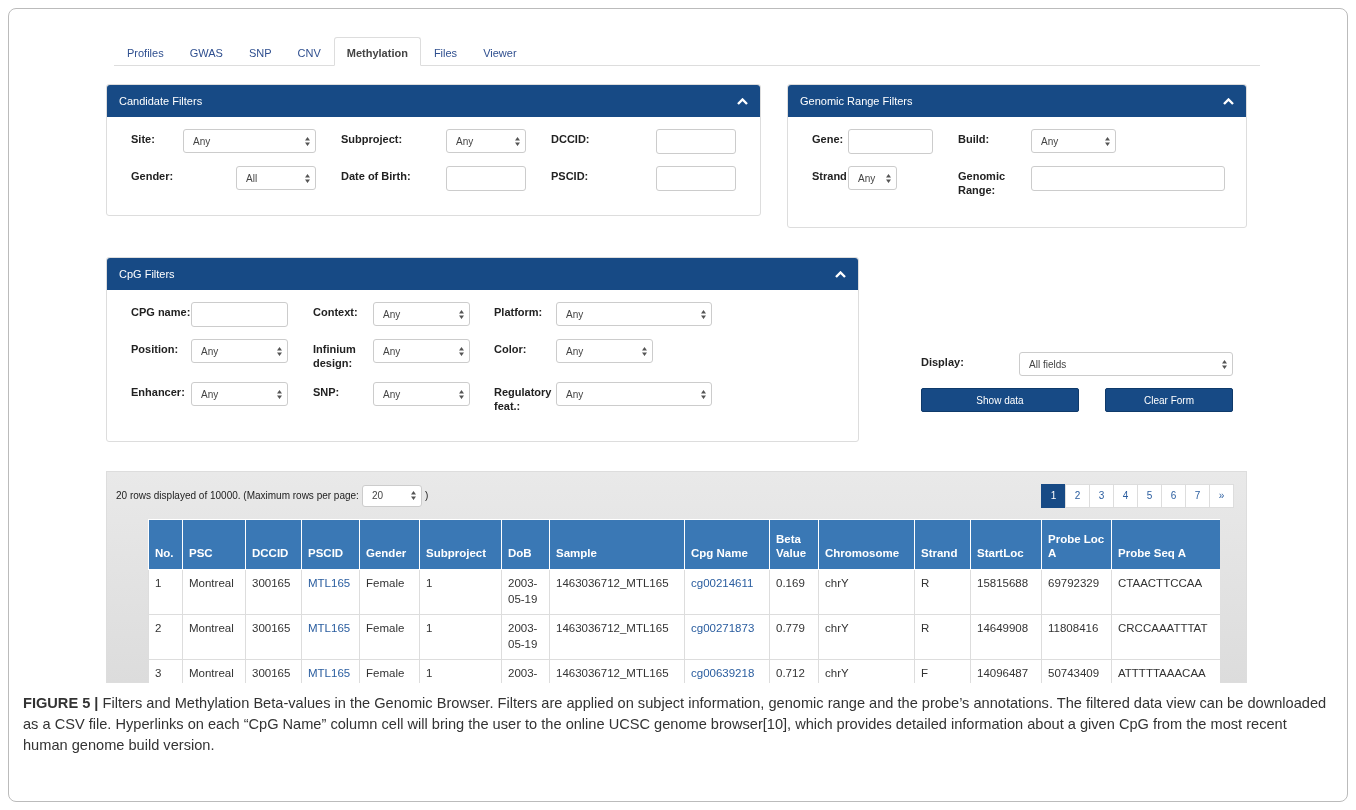 This screenshot has height=810, width=1356. What do you see at coordinates (433, 101) in the screenshot?
I see `panel-header: Candidate Filters` at bounding box center [433, 101].